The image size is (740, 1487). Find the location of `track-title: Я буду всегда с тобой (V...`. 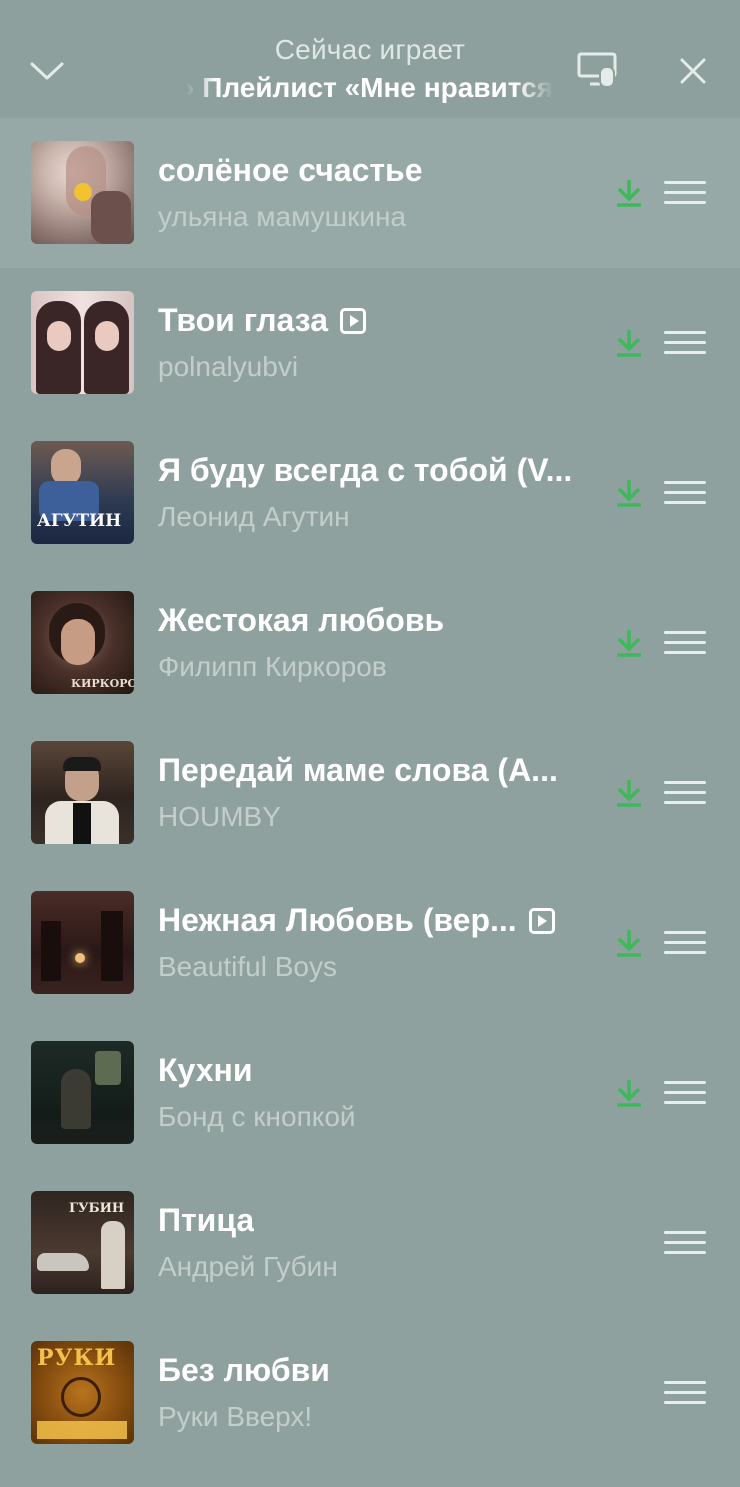

track-title: Я буду всегда с тобой (V... is located at coordinates (365, 470).